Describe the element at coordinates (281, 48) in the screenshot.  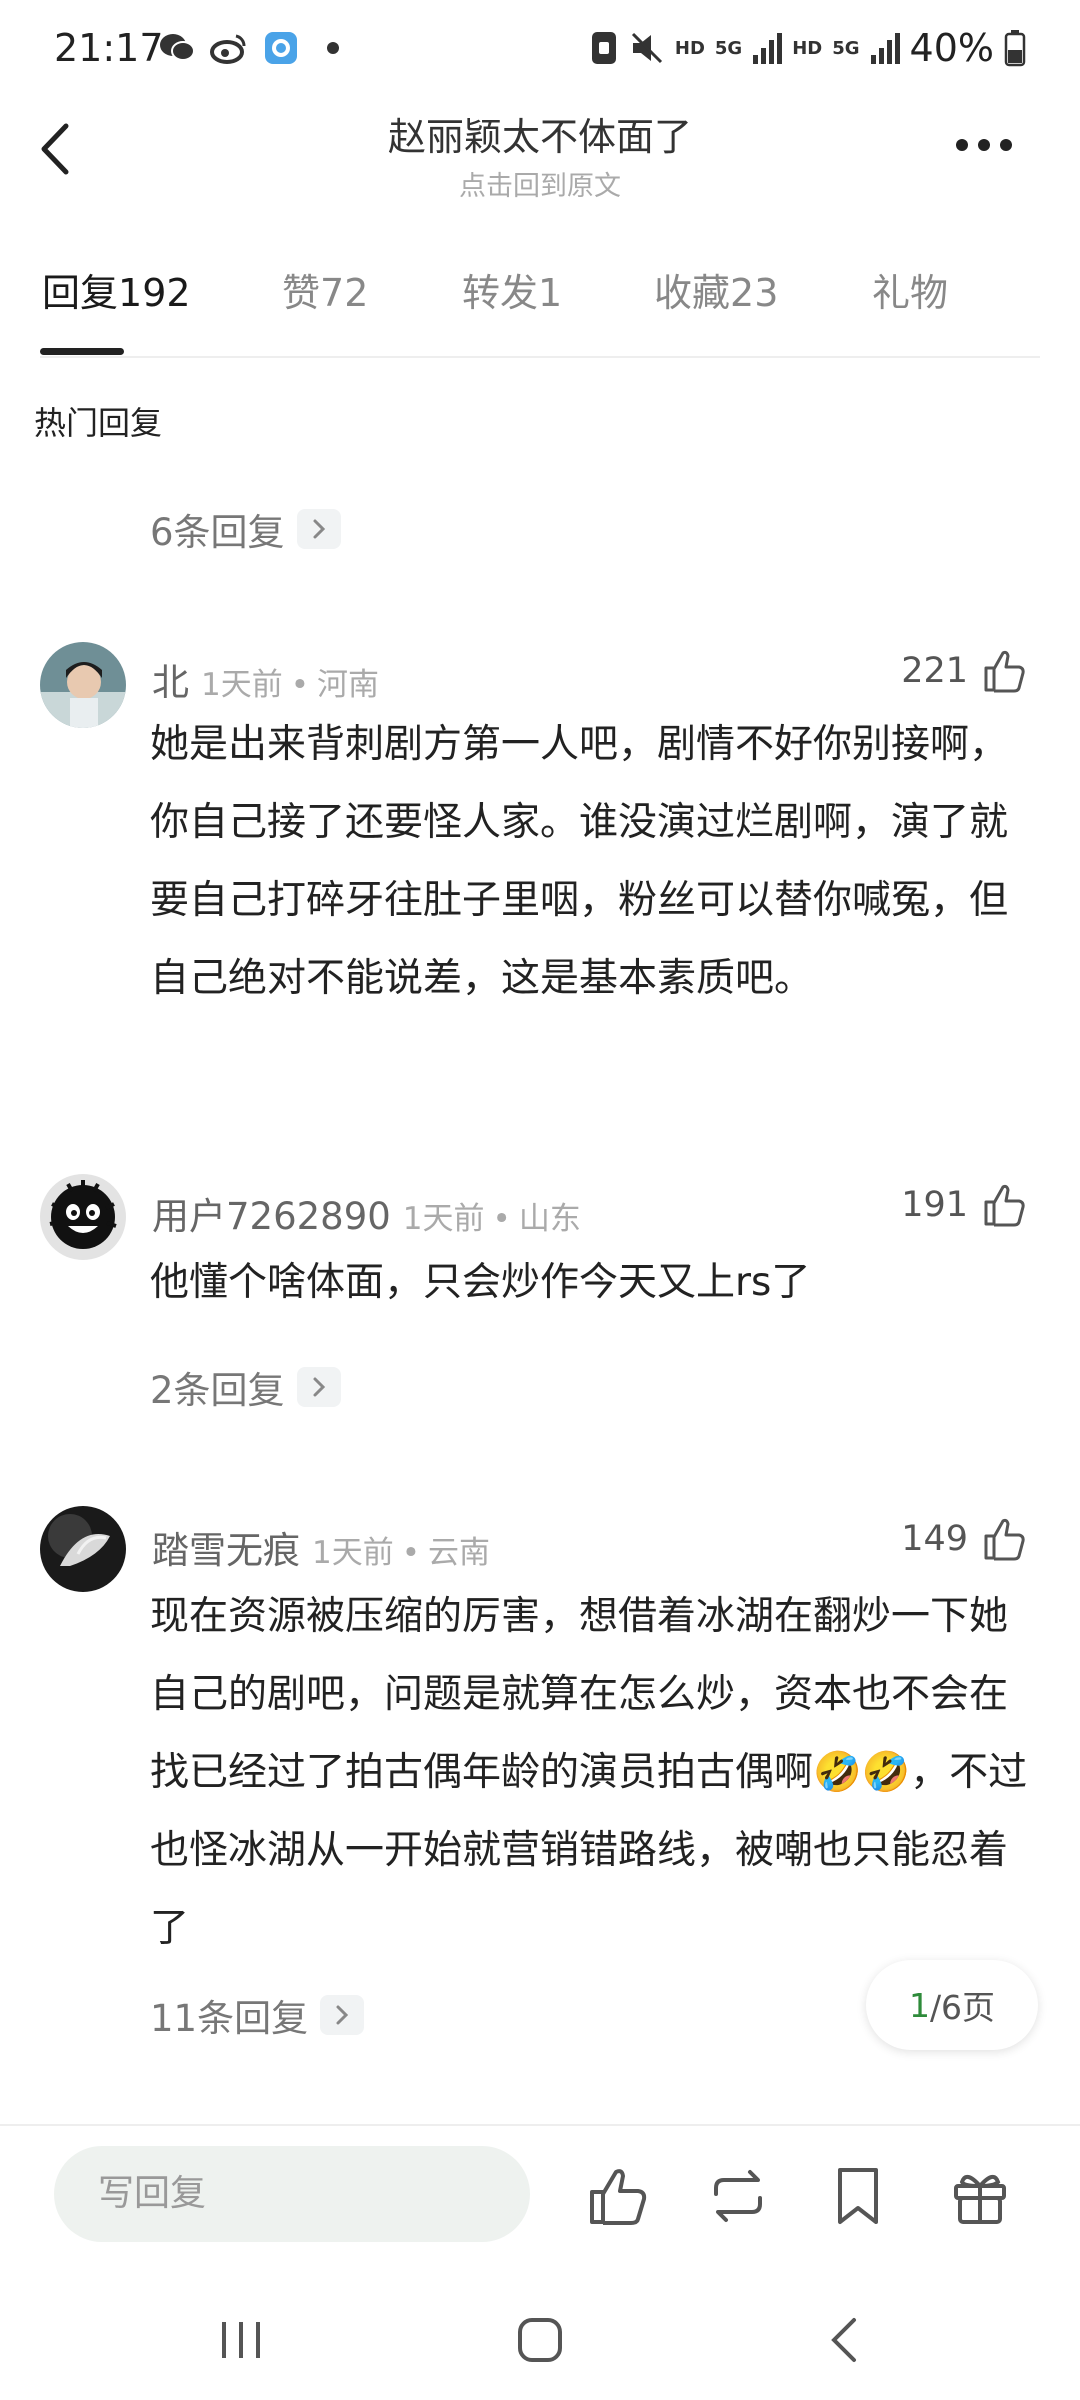
I see `browser-icon` at that location.